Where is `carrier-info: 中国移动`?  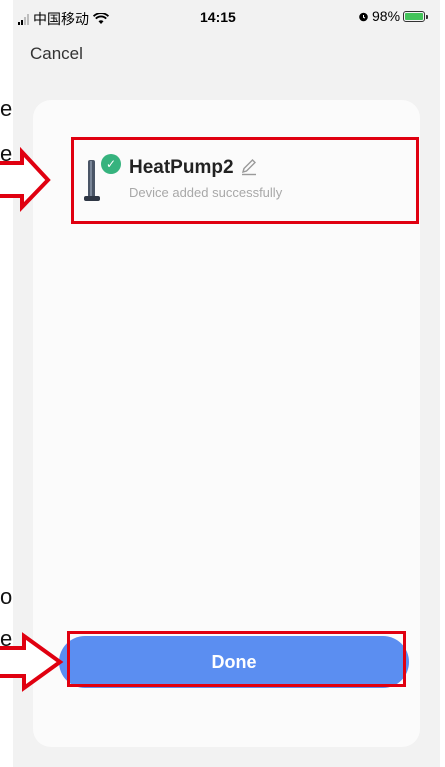 carrier-info: 中国移动 is located at coordinates (63, 19).